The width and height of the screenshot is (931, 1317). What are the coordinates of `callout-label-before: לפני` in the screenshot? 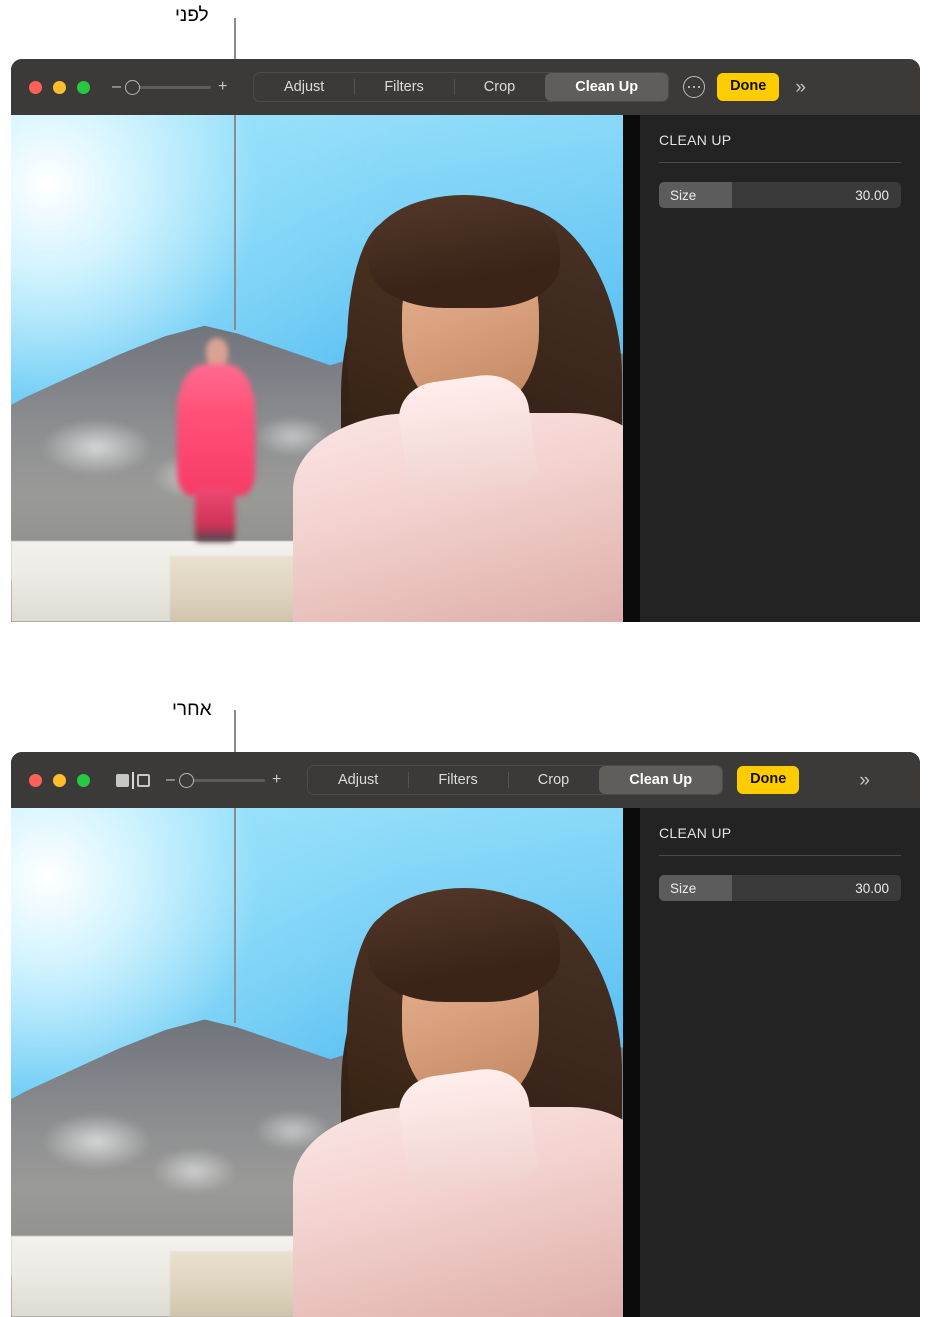 It's located at (192, 15).